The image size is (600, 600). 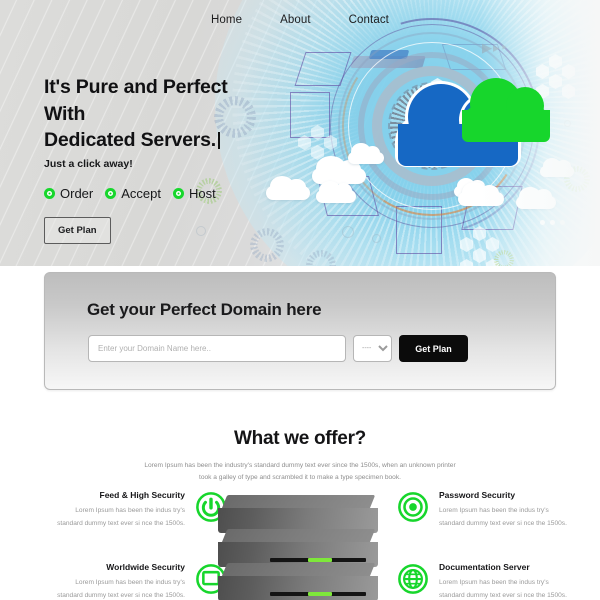 I want to click on hero-heading-line-3-wrap: Dedicated Servers., so click(x=174, y=140).